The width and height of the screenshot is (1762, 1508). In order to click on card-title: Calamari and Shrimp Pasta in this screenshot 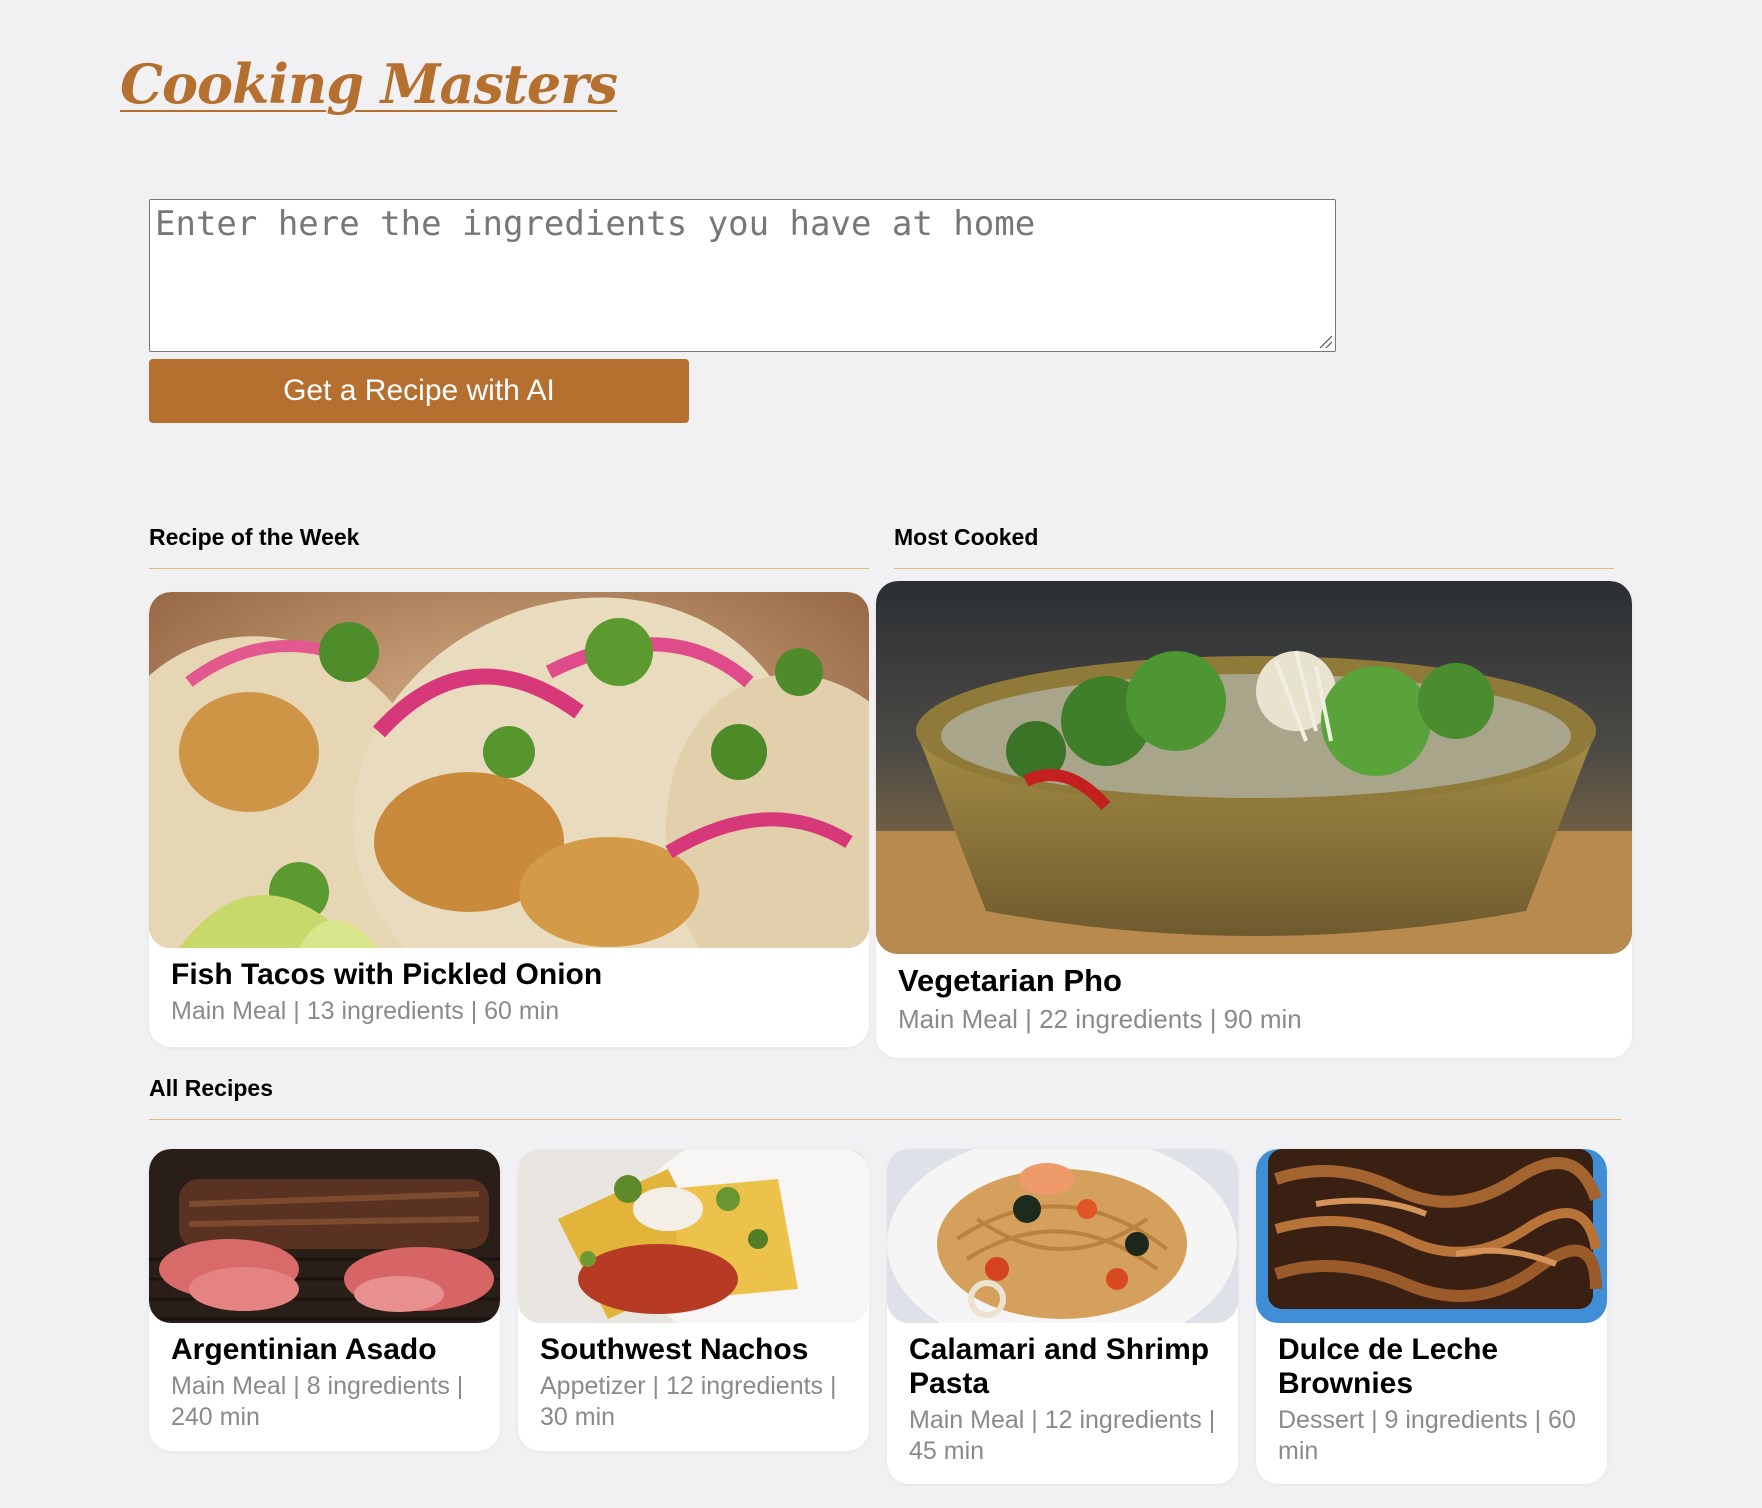, I will do `click(1059, 1366)`.